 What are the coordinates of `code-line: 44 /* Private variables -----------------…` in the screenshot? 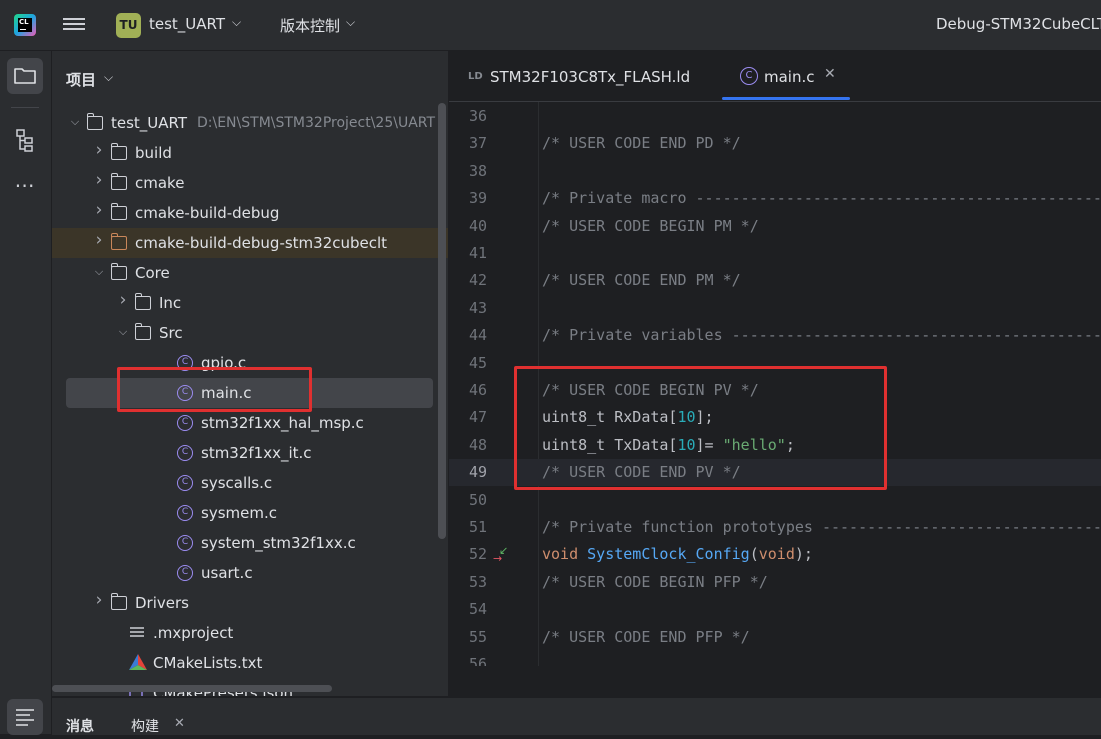 It's located at (775, 335).